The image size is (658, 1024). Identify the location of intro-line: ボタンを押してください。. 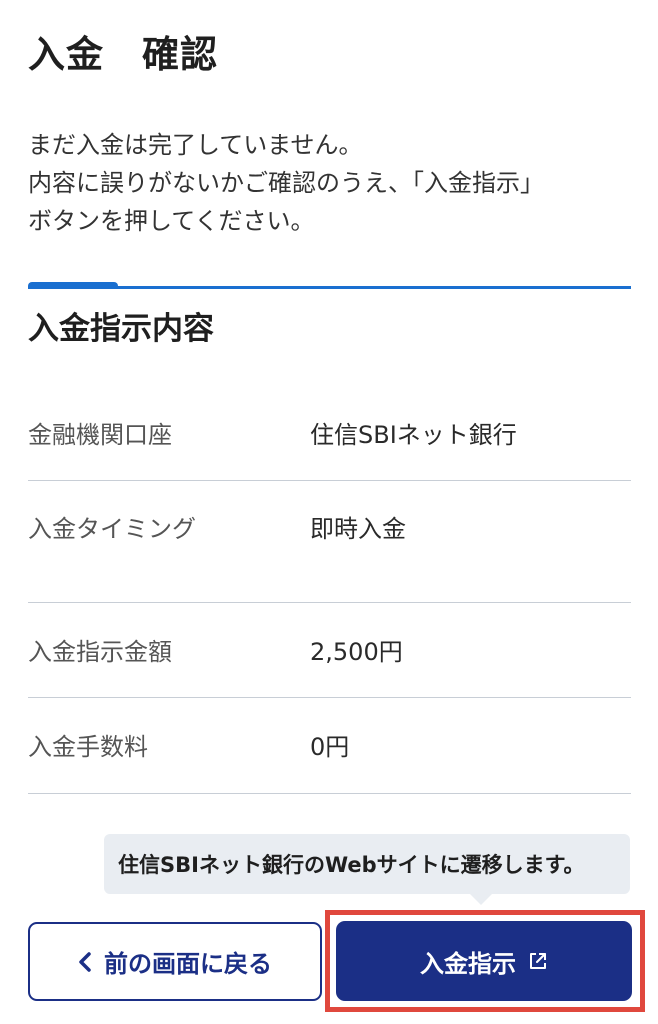
(171, 221).